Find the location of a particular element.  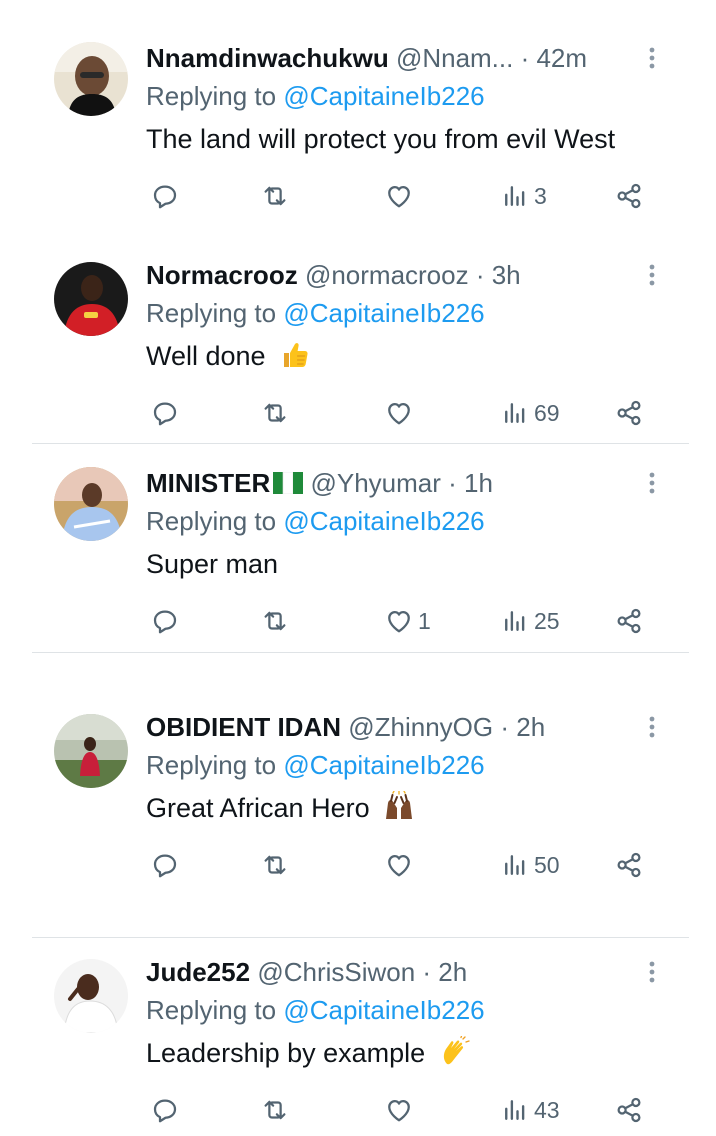

user-handle: @ZhinnyOG is located at coordinates (420, 727).